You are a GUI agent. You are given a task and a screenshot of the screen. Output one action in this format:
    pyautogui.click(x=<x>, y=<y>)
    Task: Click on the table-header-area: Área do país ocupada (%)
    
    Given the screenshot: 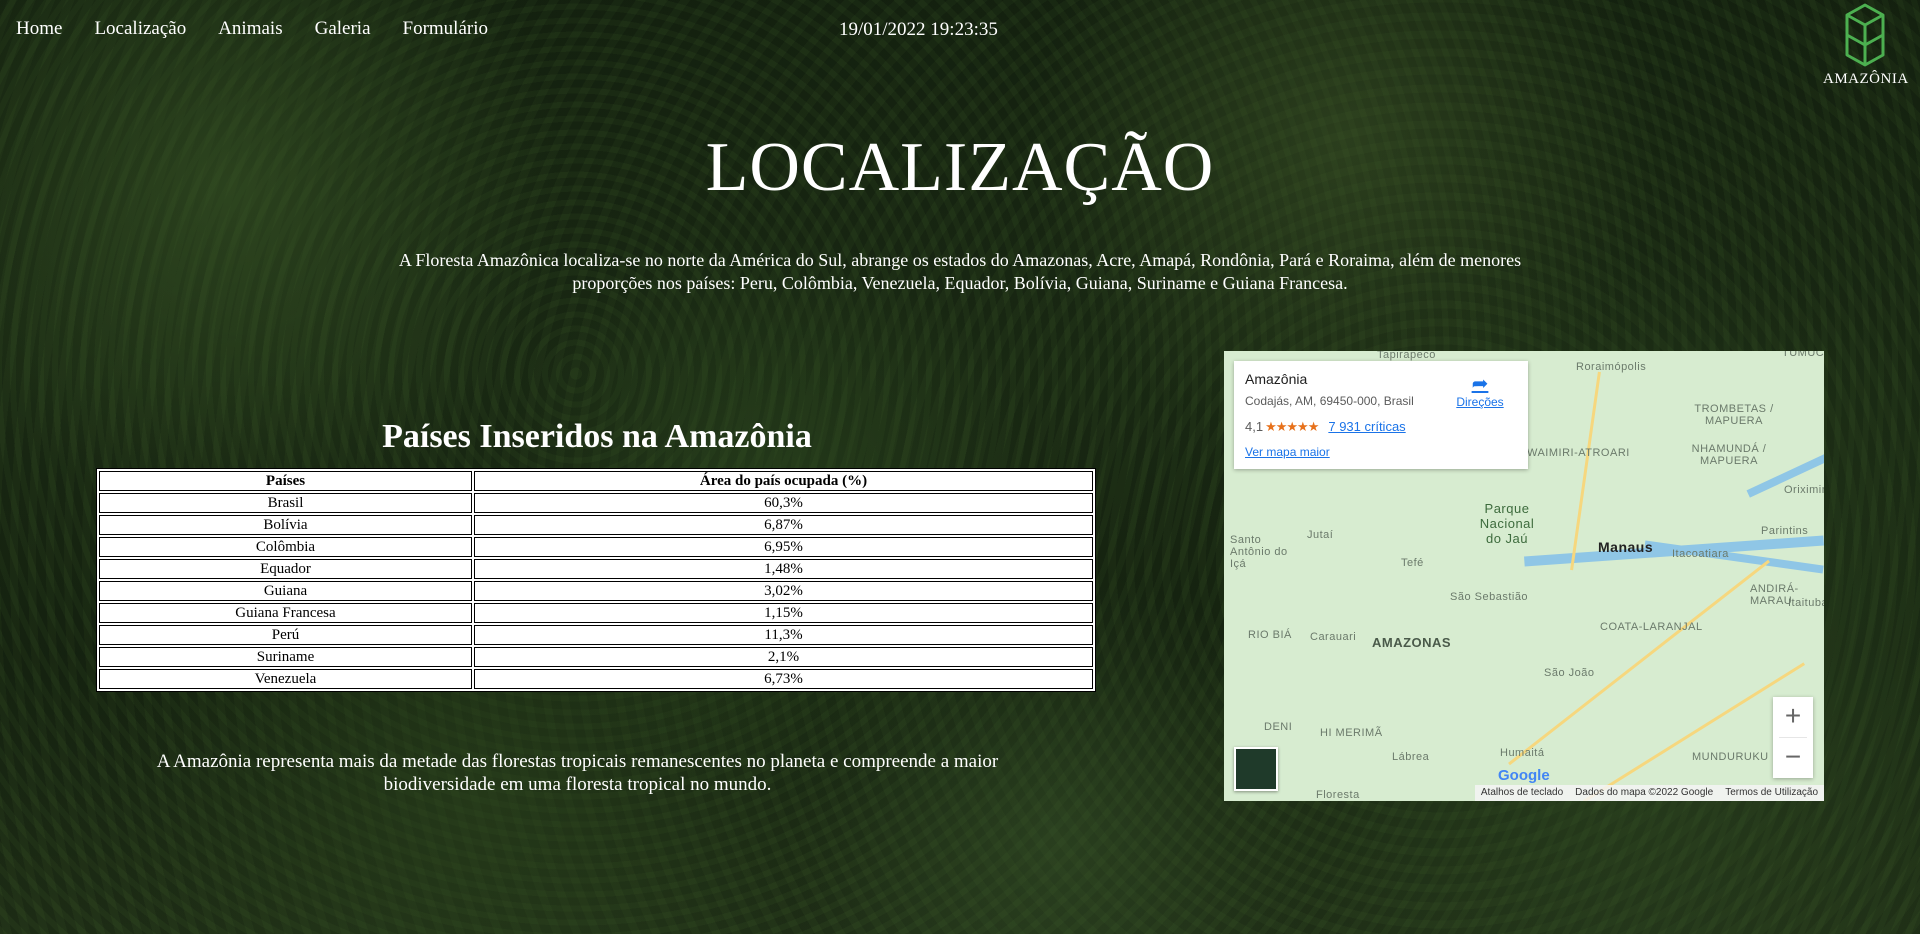 What is the action you would take?
    pyautogui.click(x=783, y=481)
    